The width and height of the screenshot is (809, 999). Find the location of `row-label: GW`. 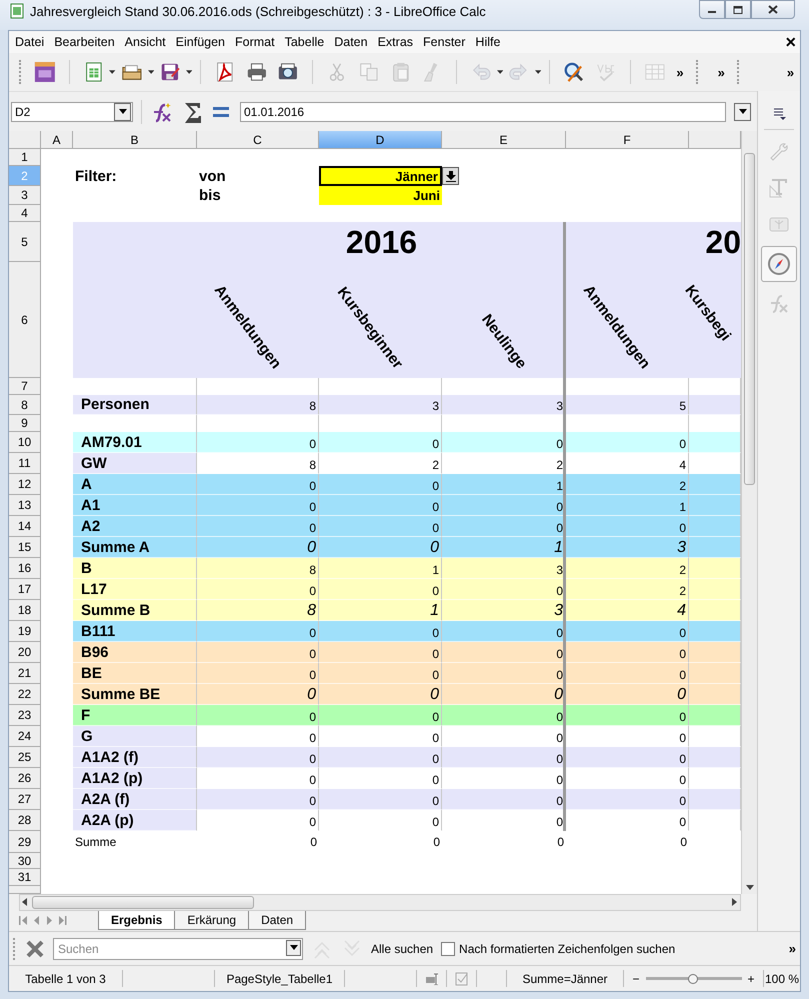

row-label: GW is located at coordinates (135, 463).